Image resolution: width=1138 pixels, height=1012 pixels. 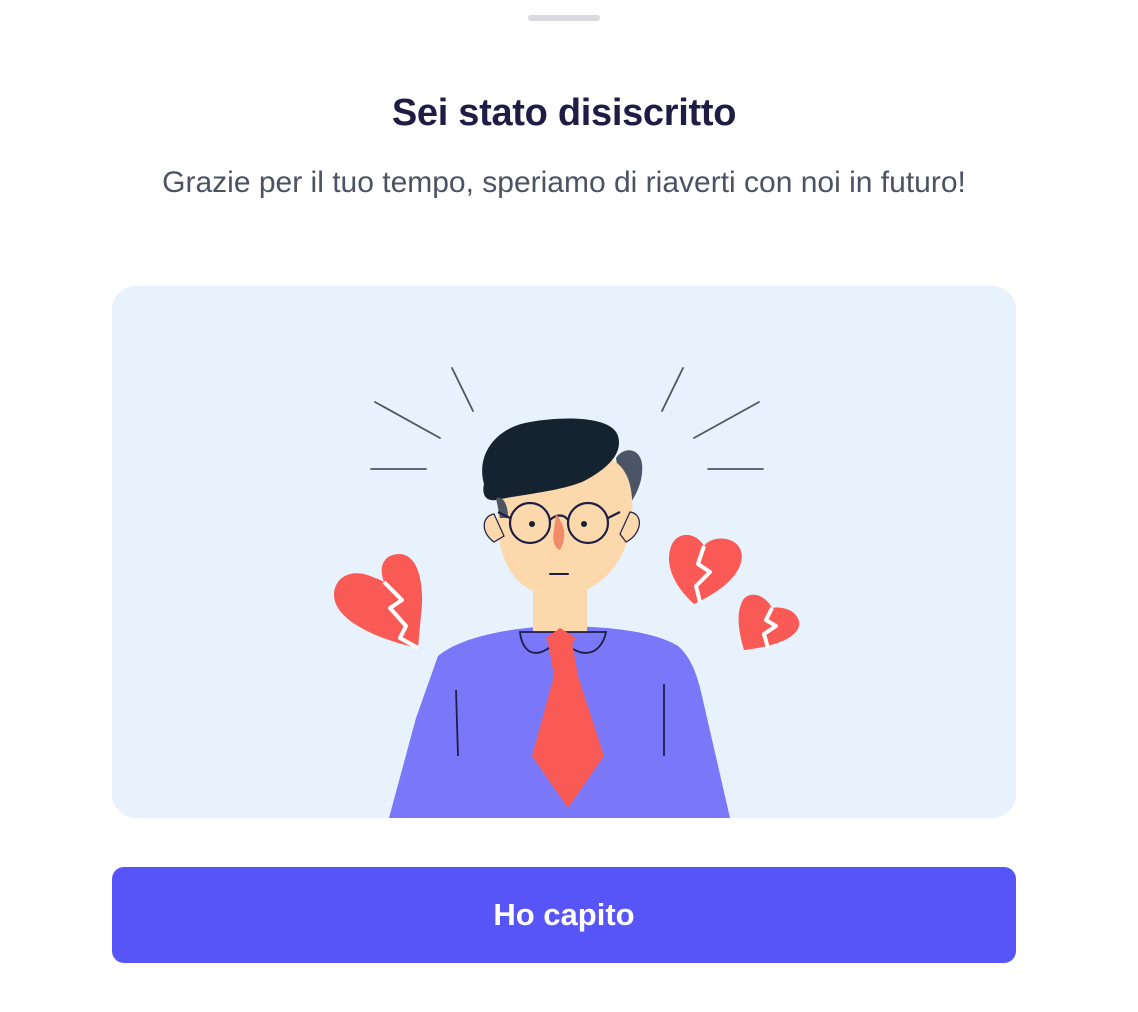 I want to click on drag-handle, so click(x=564, y=18).